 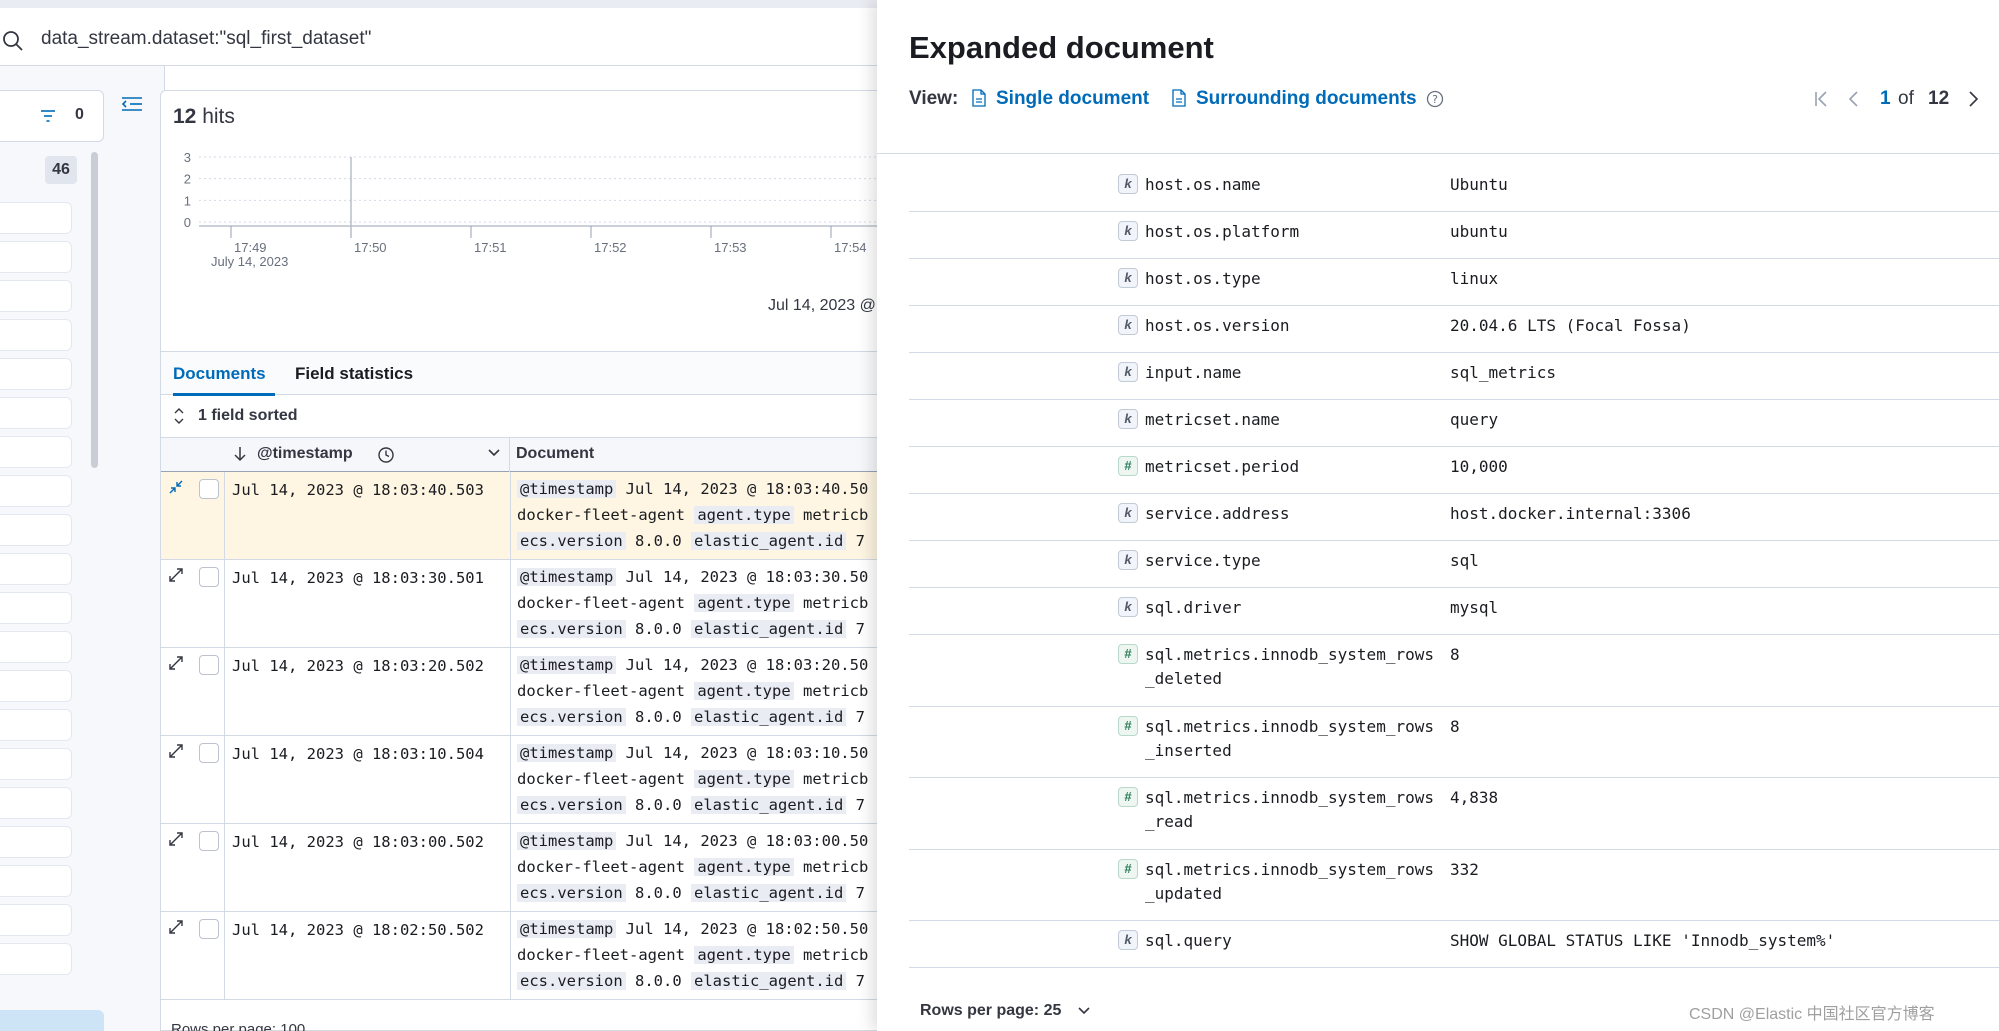 I want to click on next-page-icon, so click(x=1973, y=99).